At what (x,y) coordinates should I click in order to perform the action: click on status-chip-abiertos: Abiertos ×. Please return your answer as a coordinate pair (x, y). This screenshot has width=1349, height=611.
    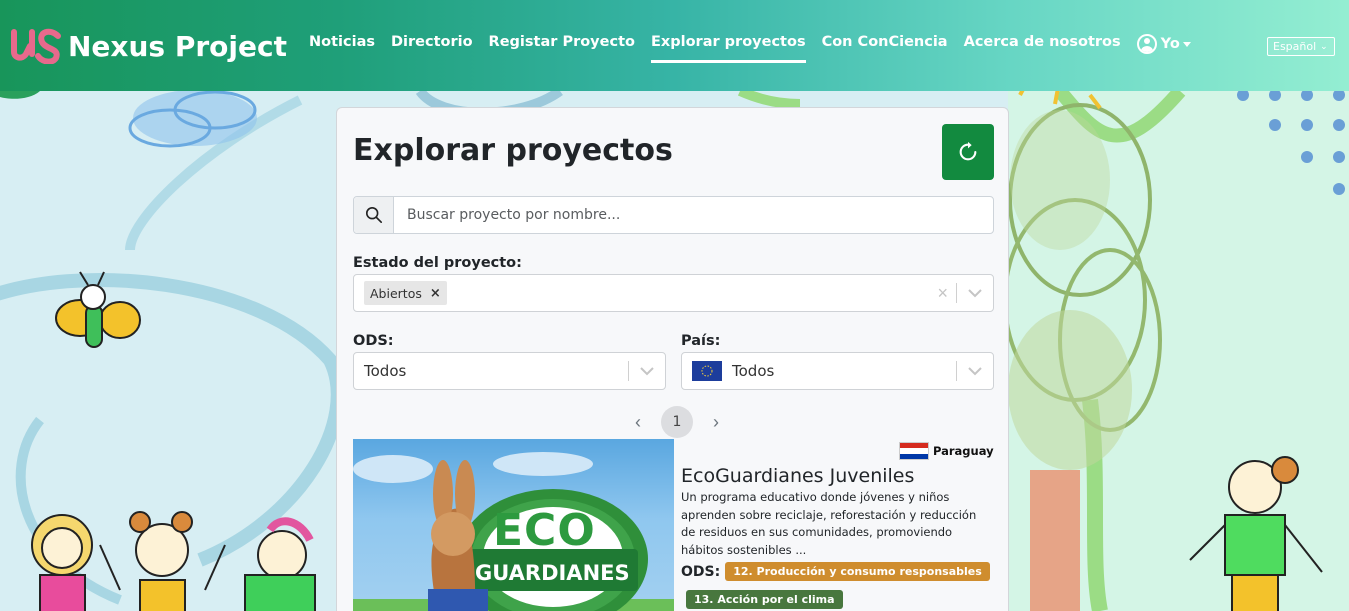
    Looking at the image, I should click on (405, 293).